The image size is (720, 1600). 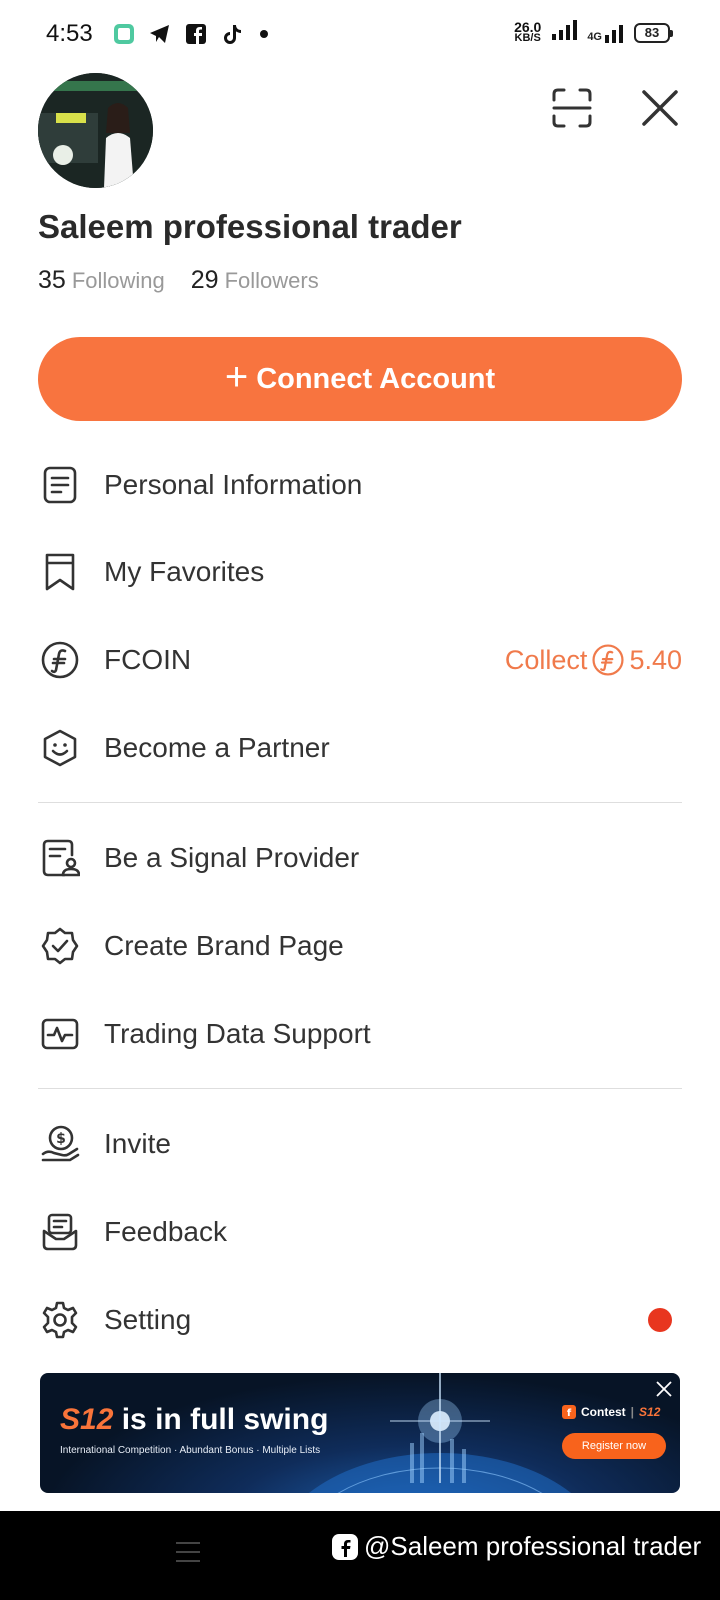 What do you see at coordinates (376, 378) in the screenshot?
I see `connect-account-label: Connect Account` at bounding box center [376, 378].